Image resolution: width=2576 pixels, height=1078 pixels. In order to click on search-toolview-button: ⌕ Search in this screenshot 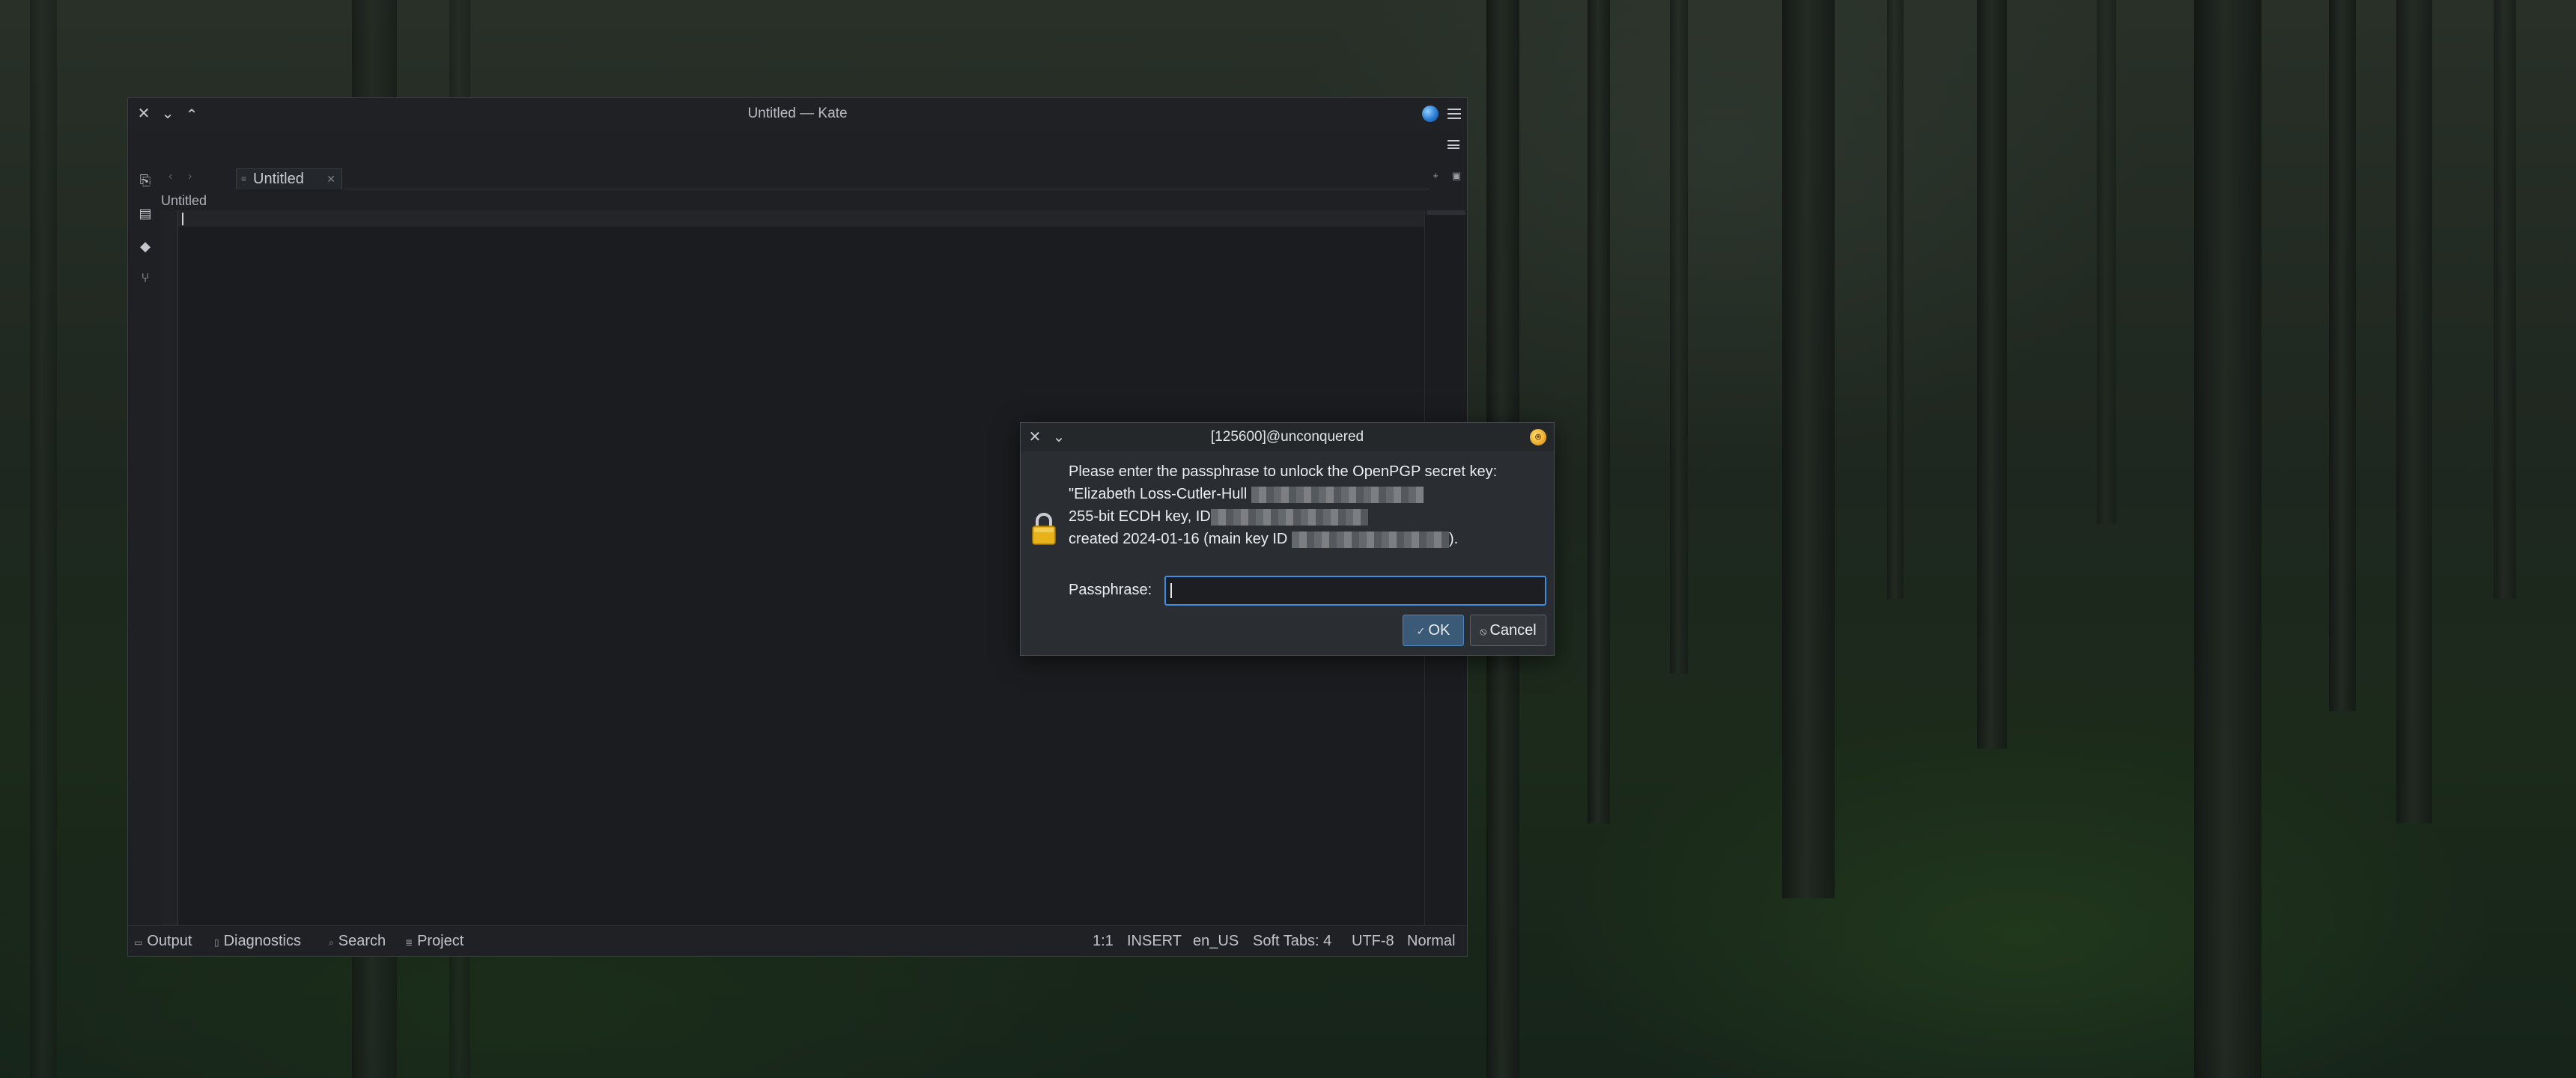, I will do `click(357, 941)`.